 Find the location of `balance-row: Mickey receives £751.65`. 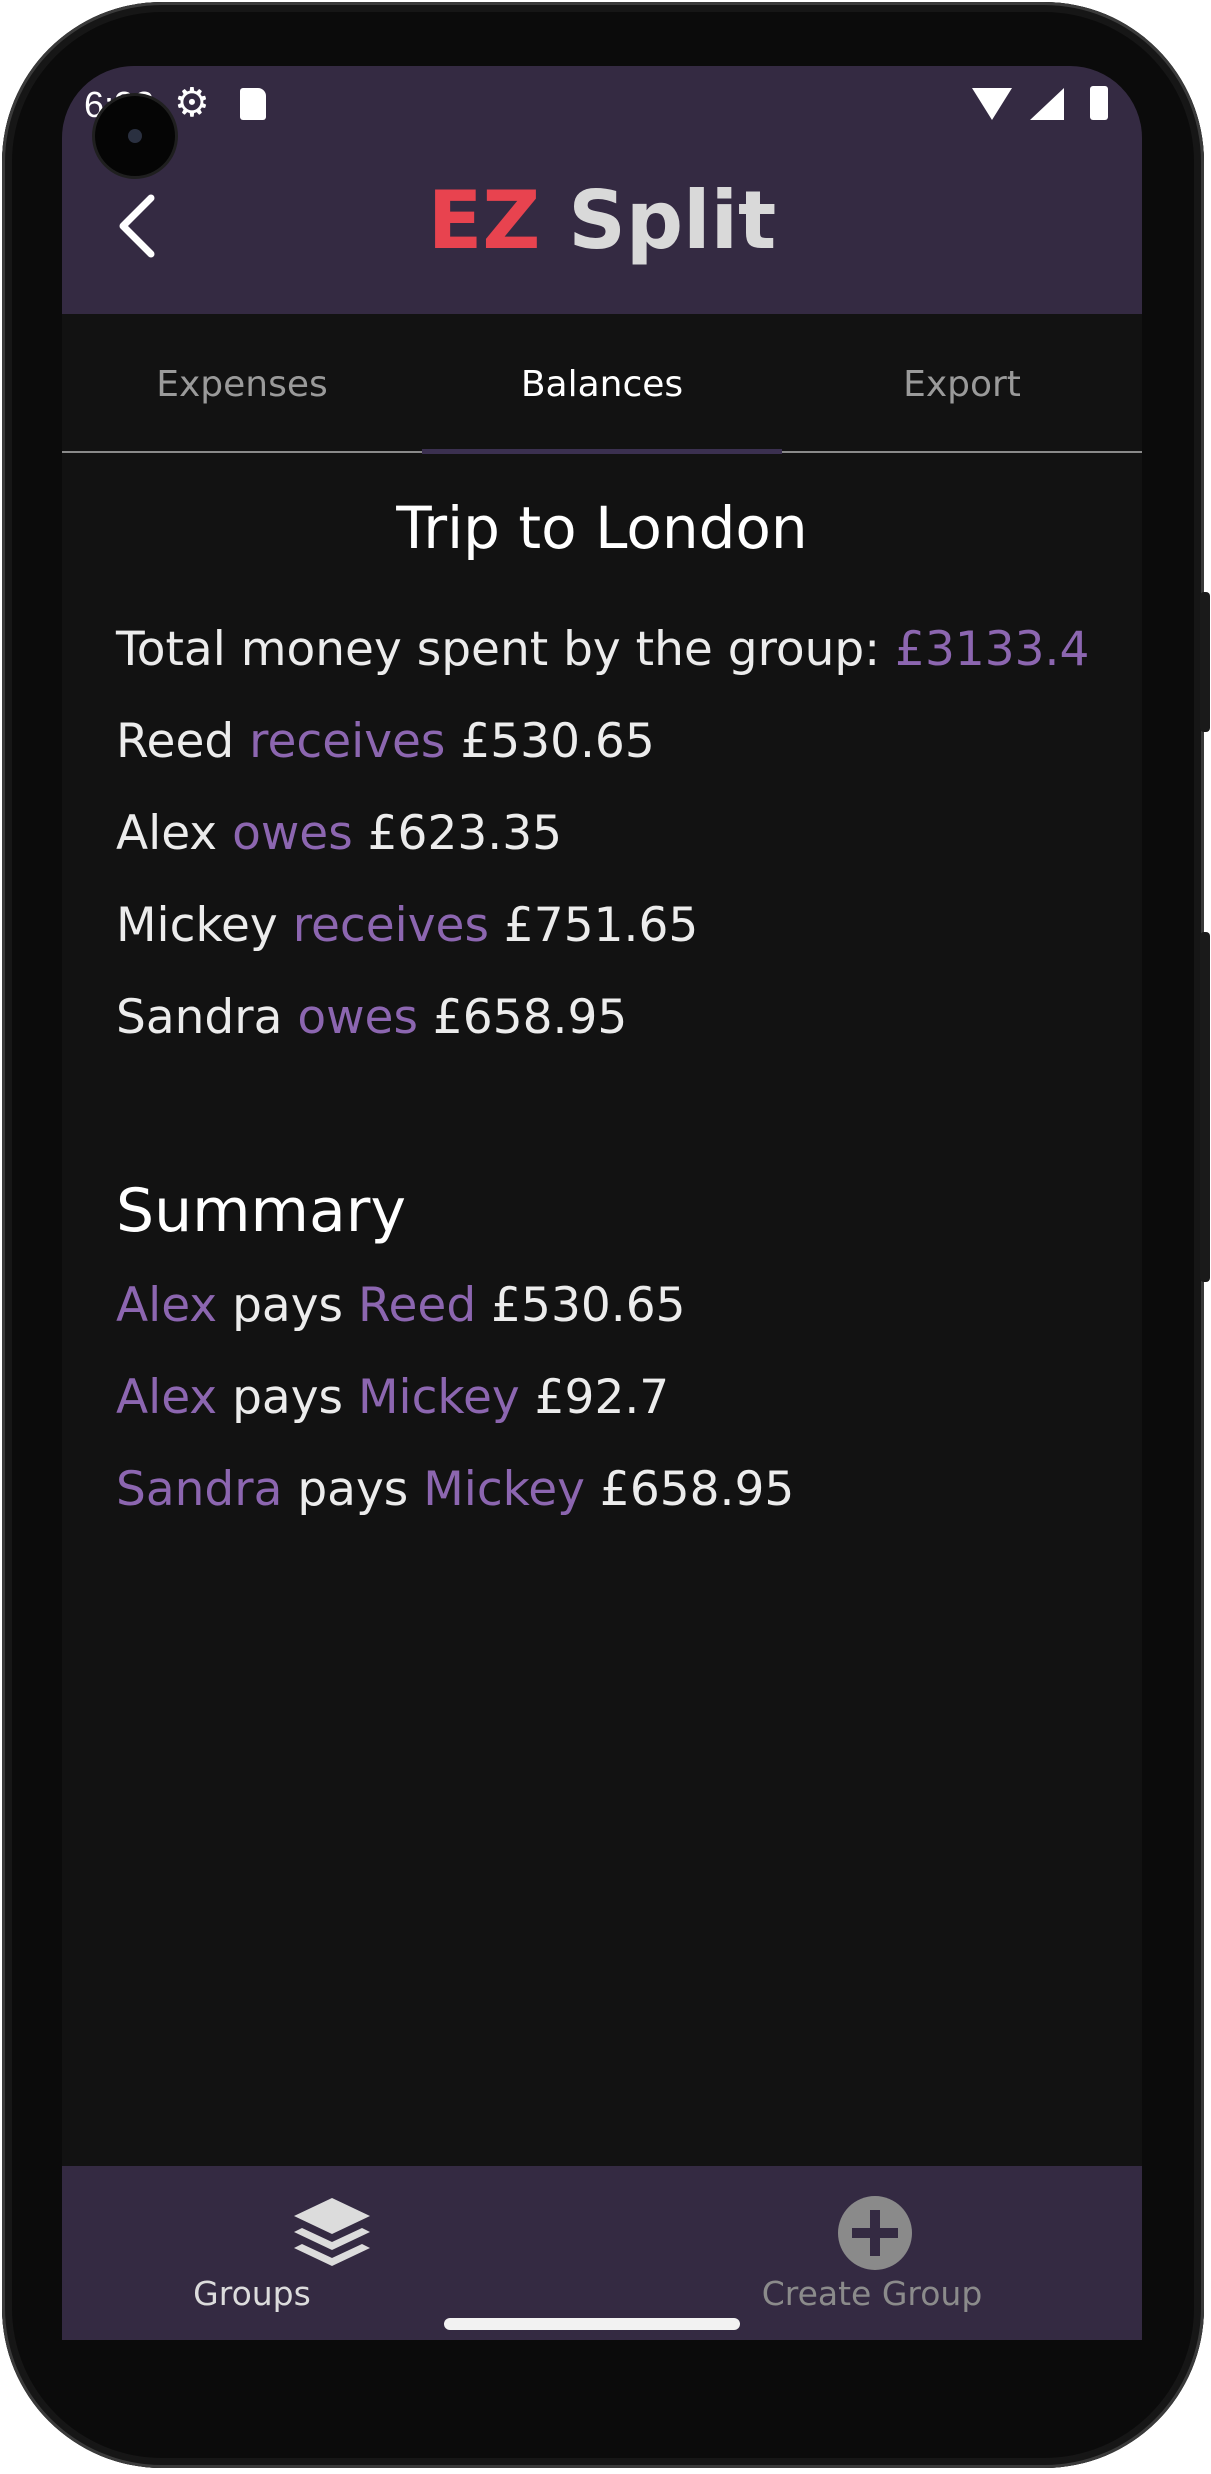

balance-row: Mickey receives £751.65 is located at coordinates (407, 925).